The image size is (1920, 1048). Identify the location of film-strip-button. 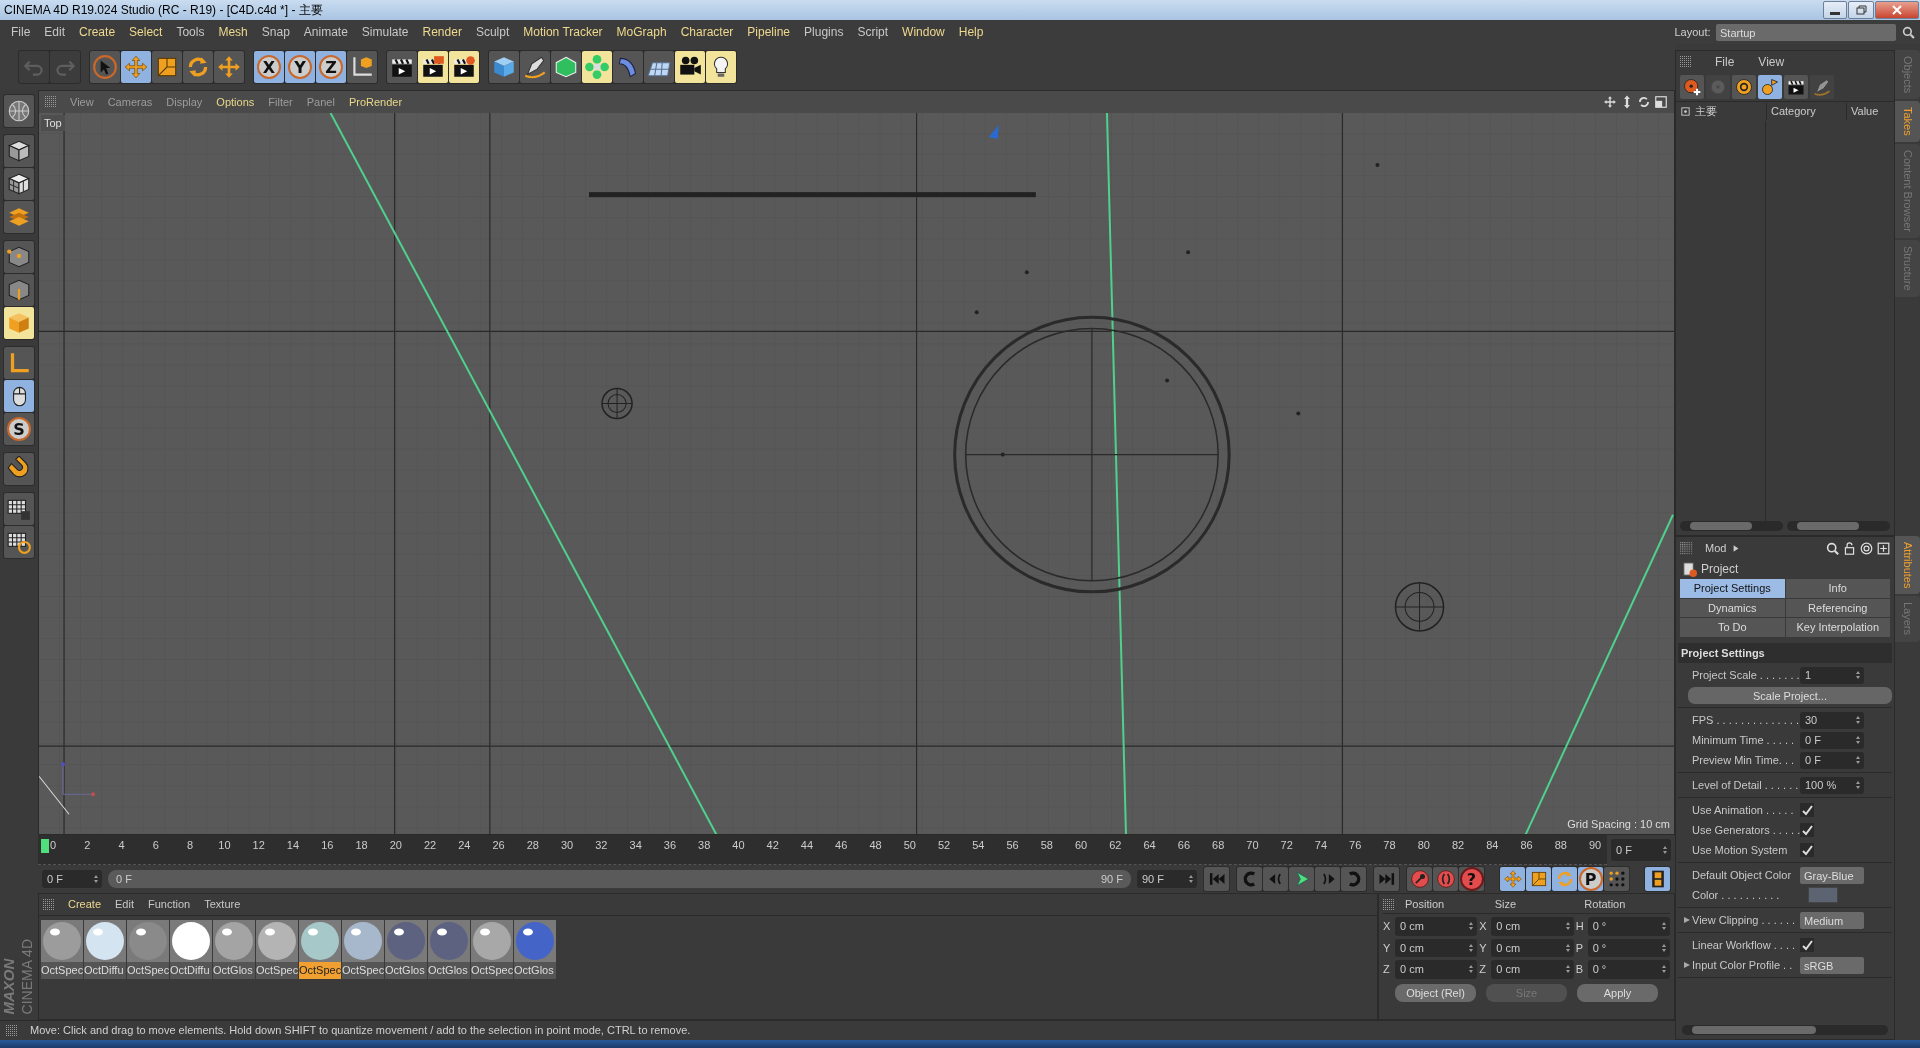
(1657, 879).